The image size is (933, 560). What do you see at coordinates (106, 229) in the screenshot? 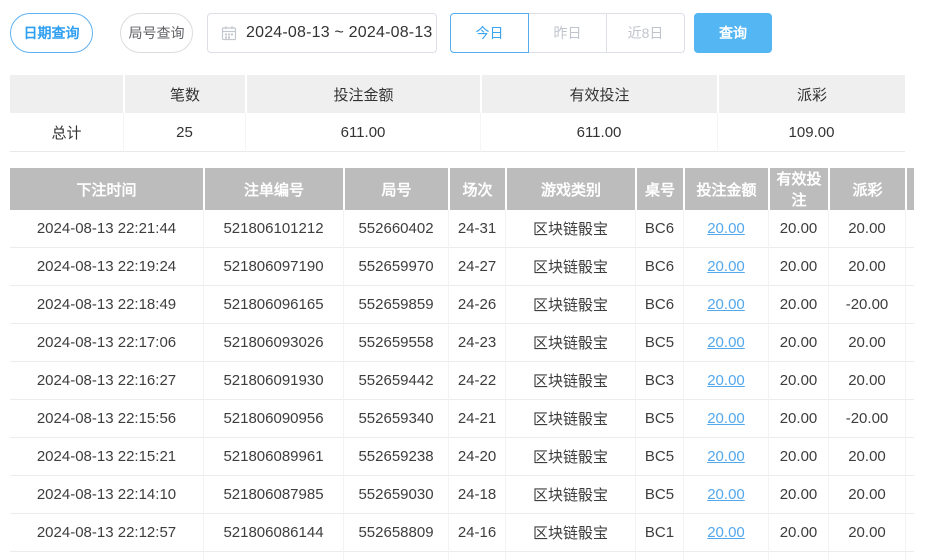
I see `bet-time-cell: 2024-08-13 22:21:44` at bounding box center [106, 229].